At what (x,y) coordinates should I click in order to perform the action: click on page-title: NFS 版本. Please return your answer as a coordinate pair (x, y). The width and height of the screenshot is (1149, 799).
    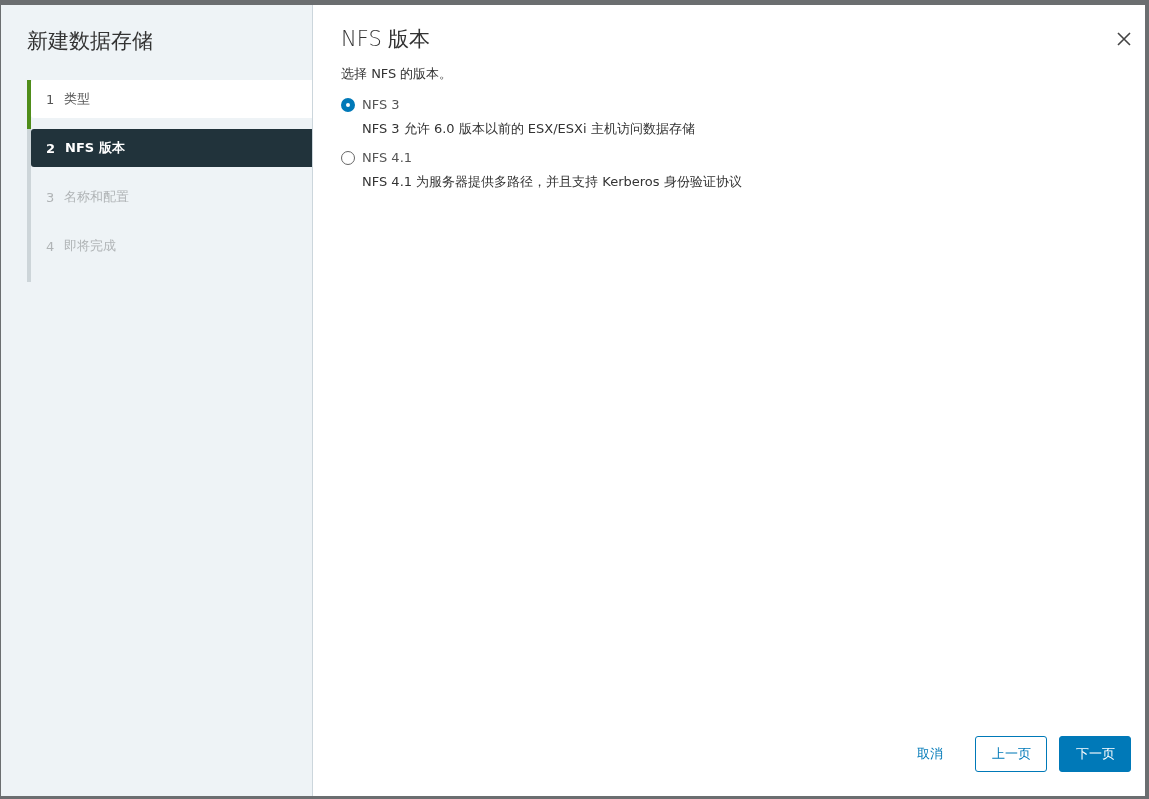
    Looking at the image, I should click on (386, 39).